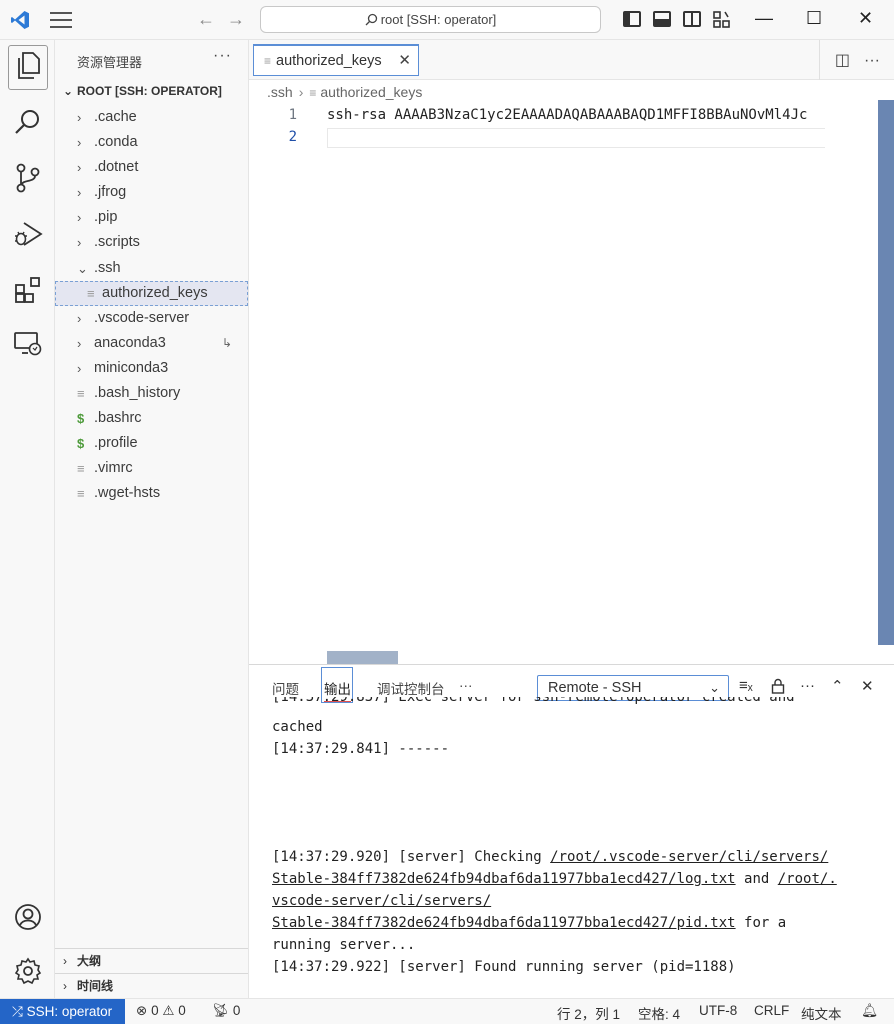 The image size is (894, 1024). I want to click on output-file-link: /root/.vscode-server/cli/servers/, so click(689, 857).